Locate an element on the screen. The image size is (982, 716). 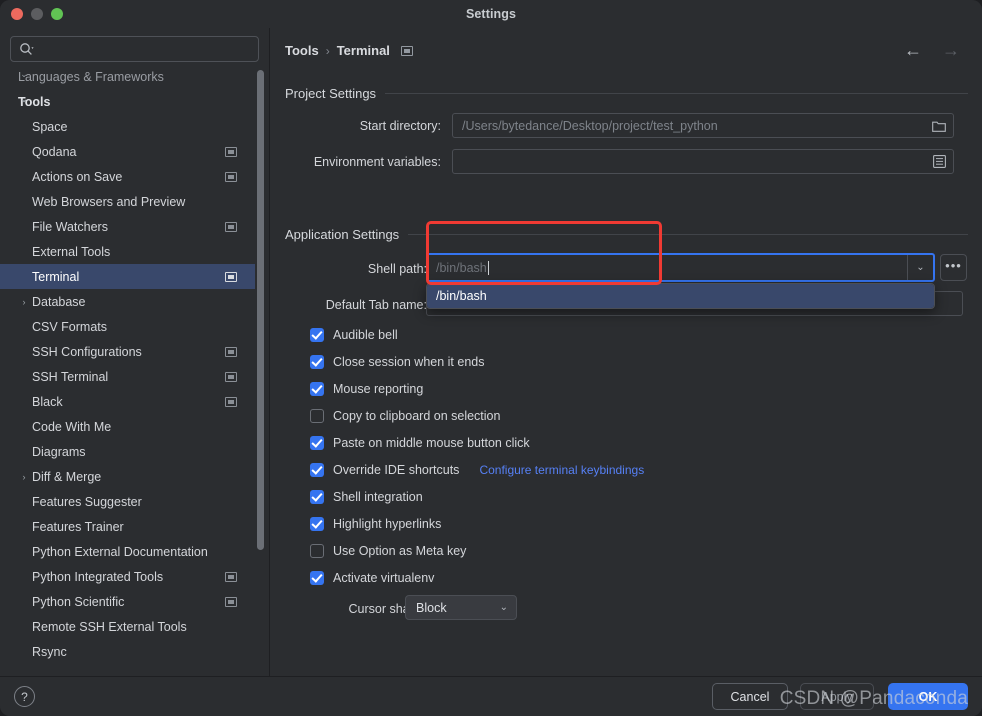
sidebar-scrollbar is located at coordinates (260, 365).